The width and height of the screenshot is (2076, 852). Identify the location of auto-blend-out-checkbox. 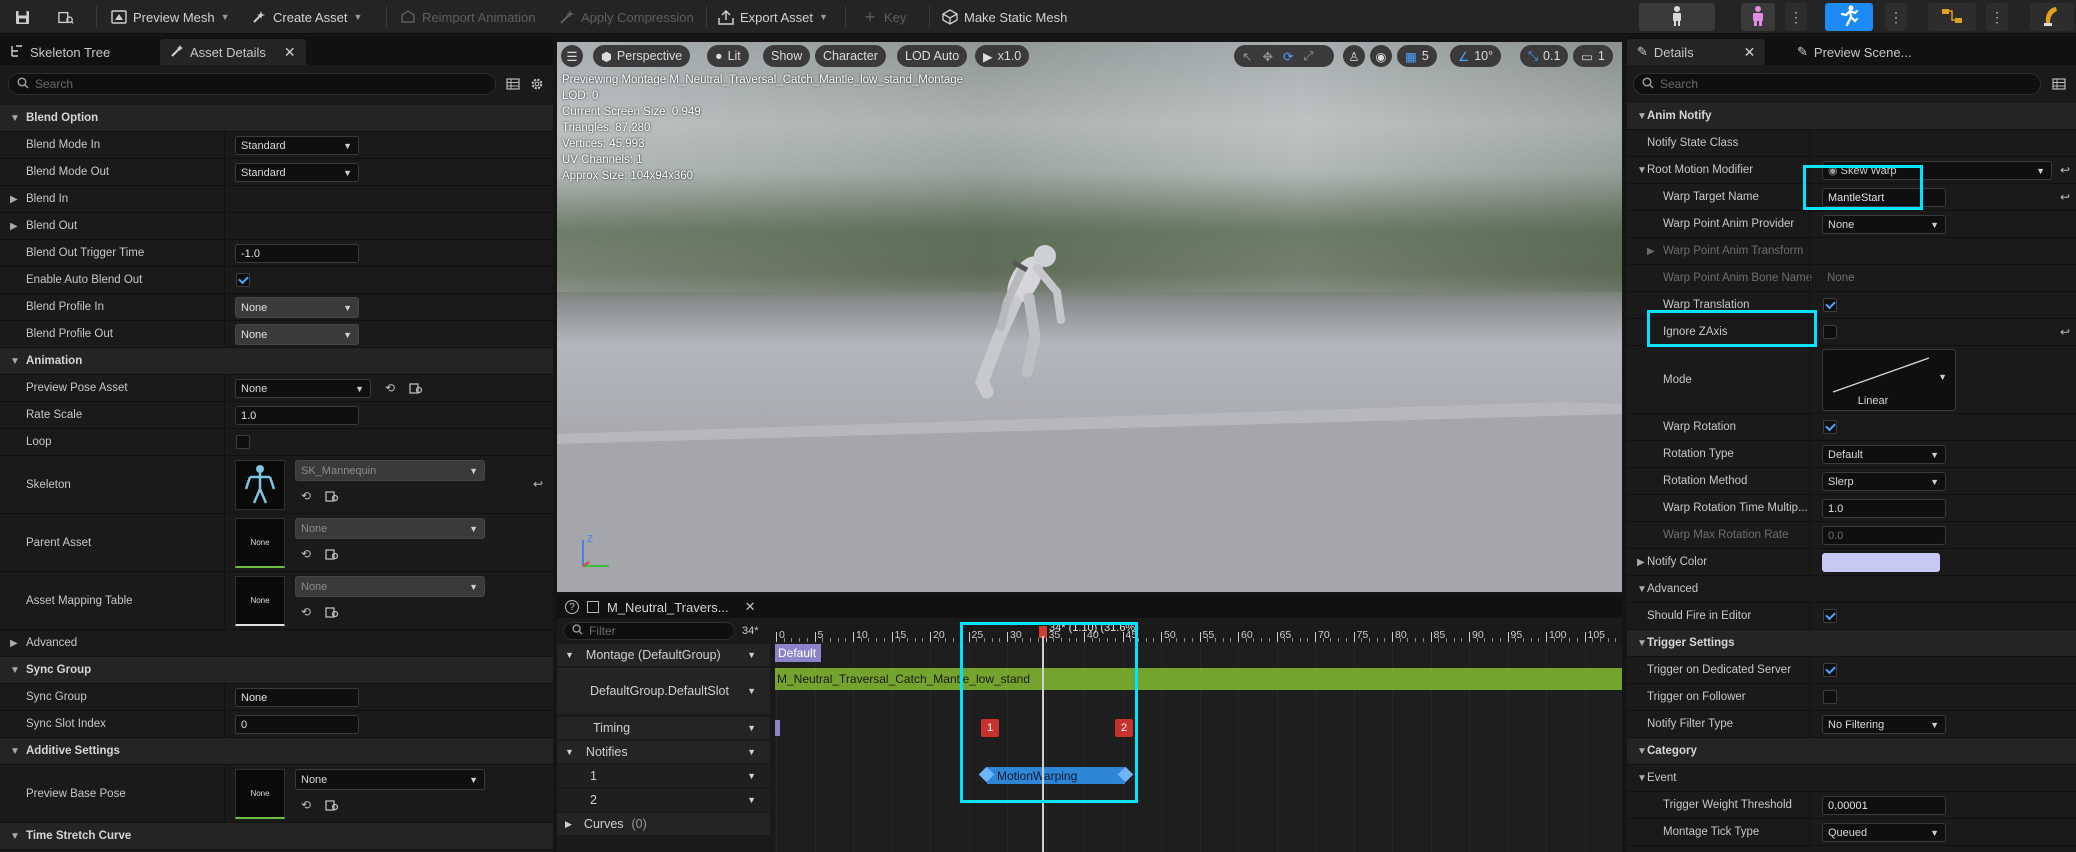
(243, 280).